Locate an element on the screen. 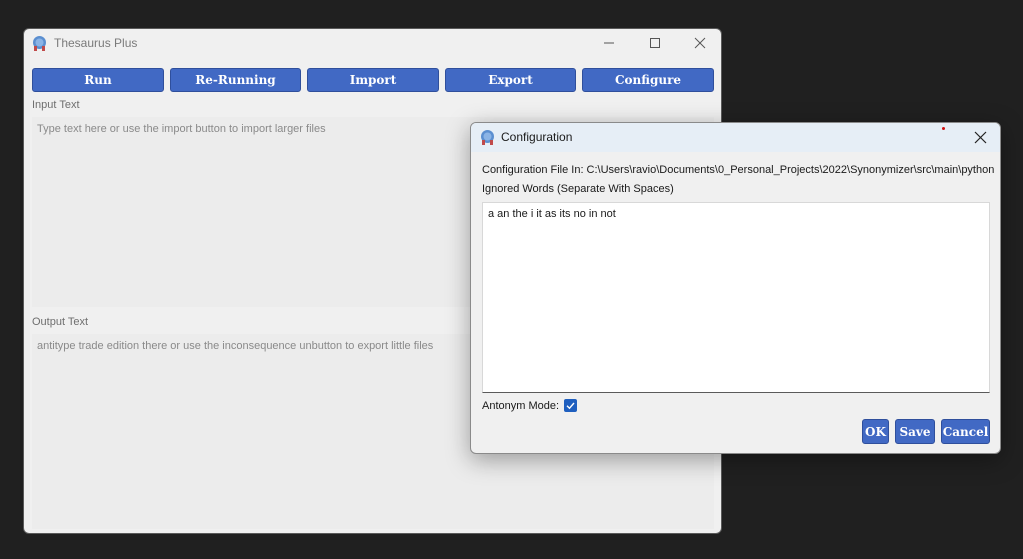 This screenshot has width=1023, height=559. checkmark-icon is located at coordinates (570, 406).